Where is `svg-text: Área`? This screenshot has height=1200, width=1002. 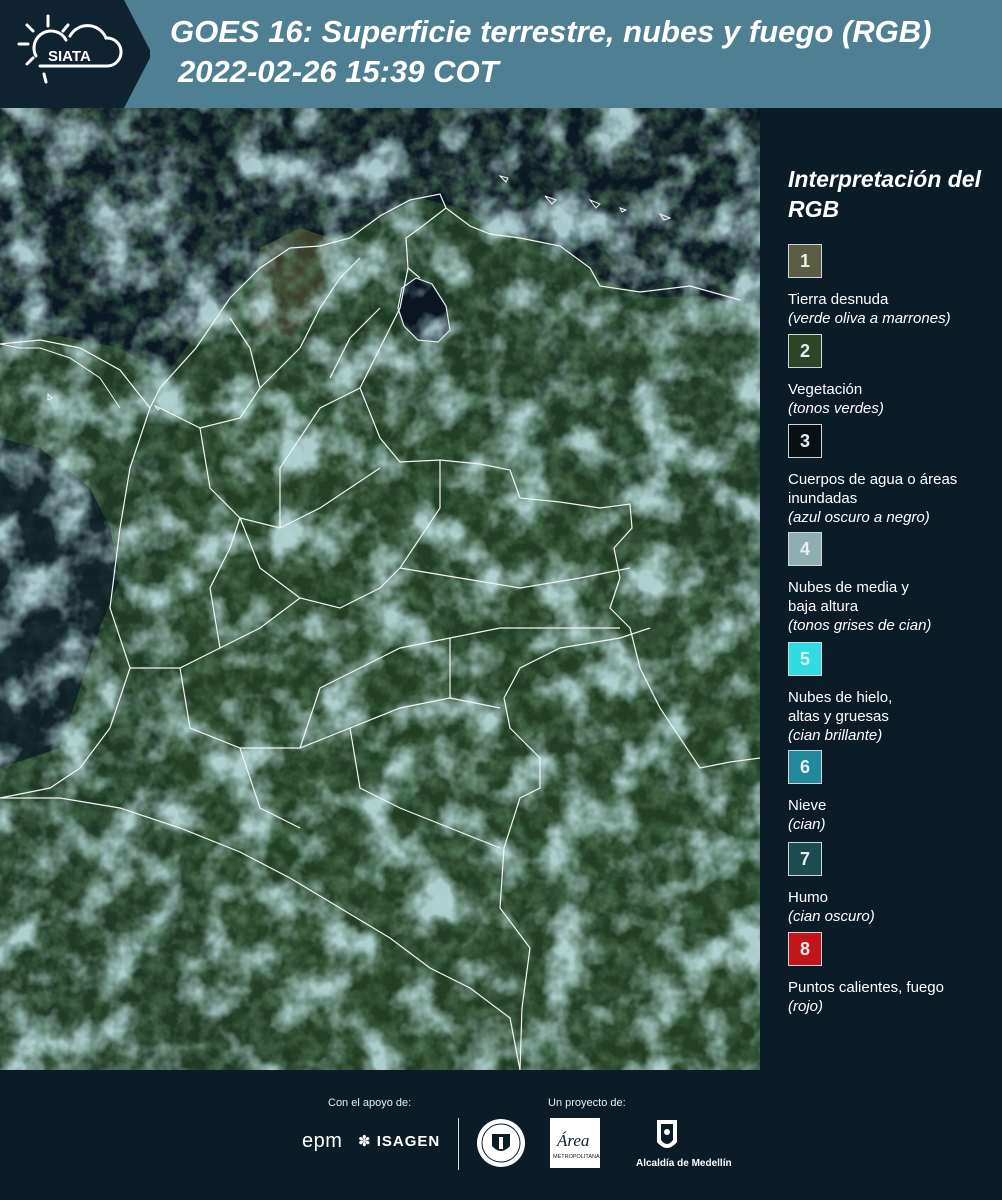 svg-text: Área is located at coordinates (572, 1140).